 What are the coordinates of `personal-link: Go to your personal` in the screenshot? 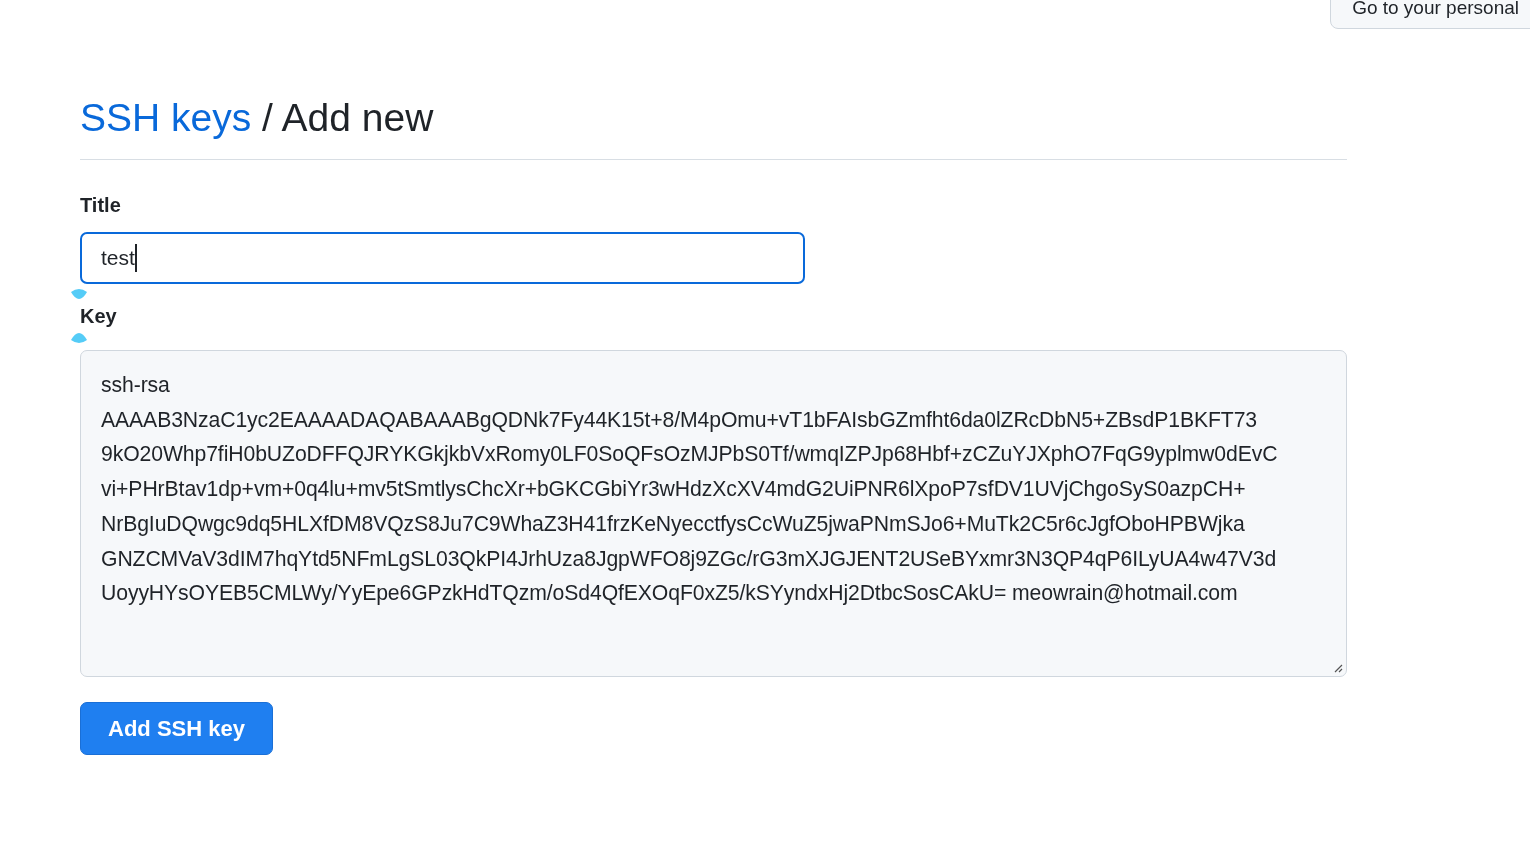 It's located at (1430, 14).